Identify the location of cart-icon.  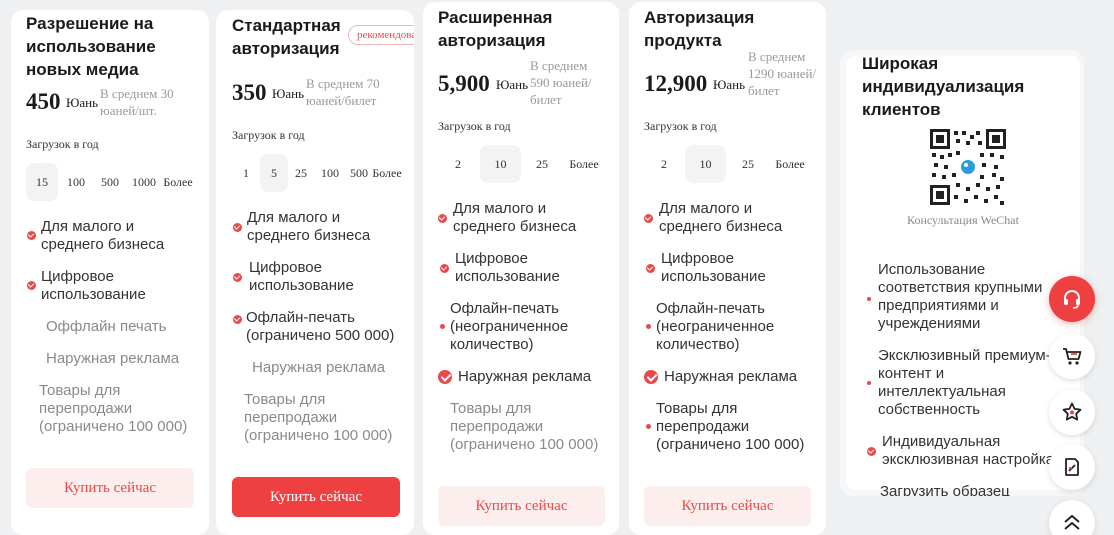
(1072, 356).